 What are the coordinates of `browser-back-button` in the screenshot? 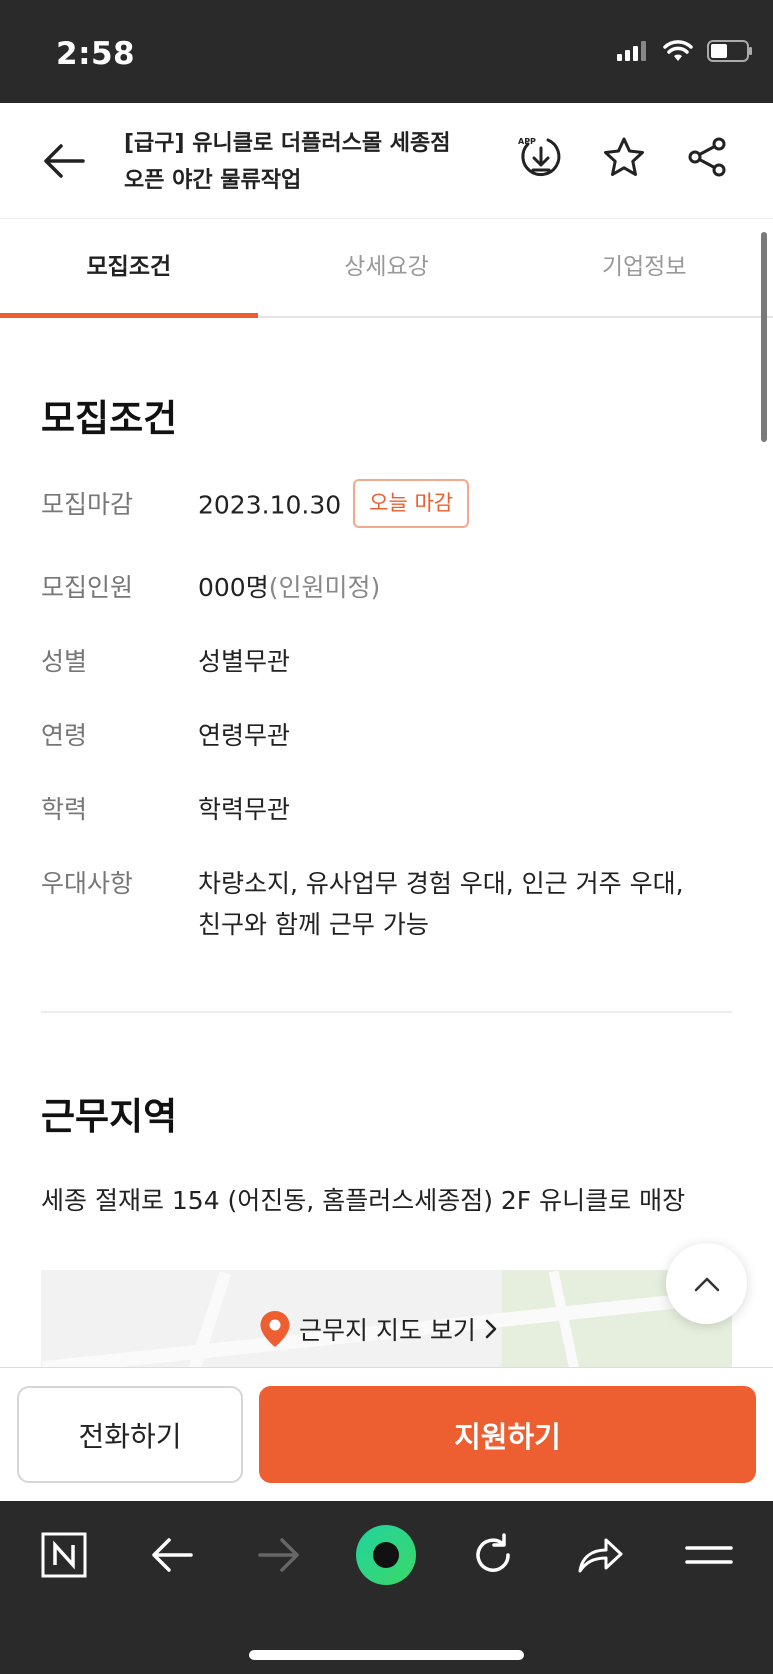 It's located at (172, 1555).